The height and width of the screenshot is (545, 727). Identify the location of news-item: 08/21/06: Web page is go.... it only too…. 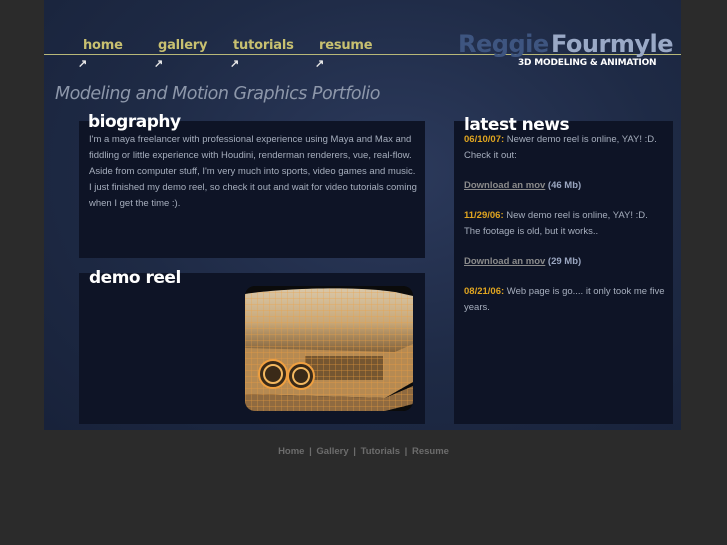
(565, 300).